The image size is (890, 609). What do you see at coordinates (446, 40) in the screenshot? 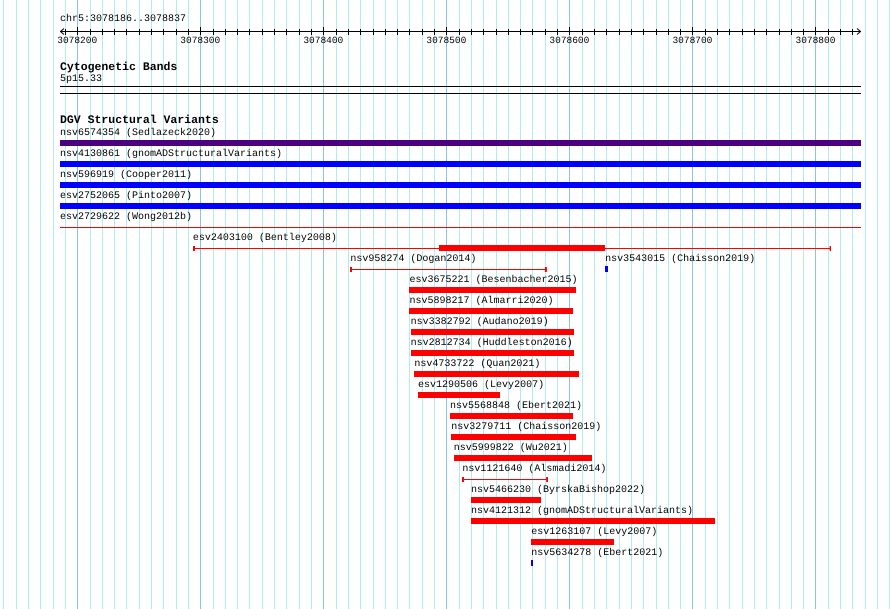
I see `ruler-label: 3078500` at bounding box center [446, 40].